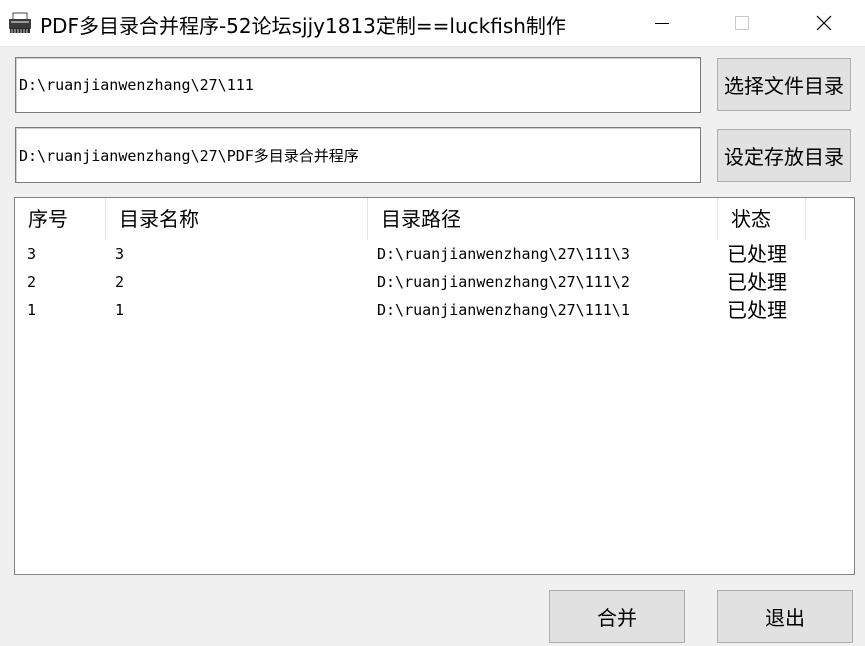  I want to click on merge-button: 合并, so click(617, 616).